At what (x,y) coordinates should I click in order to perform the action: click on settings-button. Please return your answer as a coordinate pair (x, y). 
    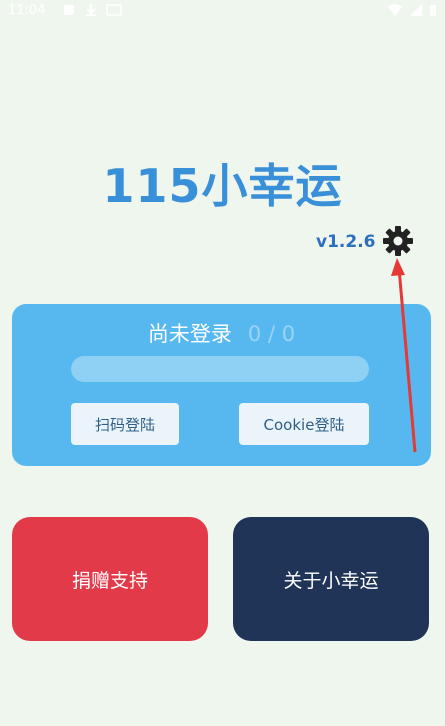
    Looking at the image, I should click on (398, 241).